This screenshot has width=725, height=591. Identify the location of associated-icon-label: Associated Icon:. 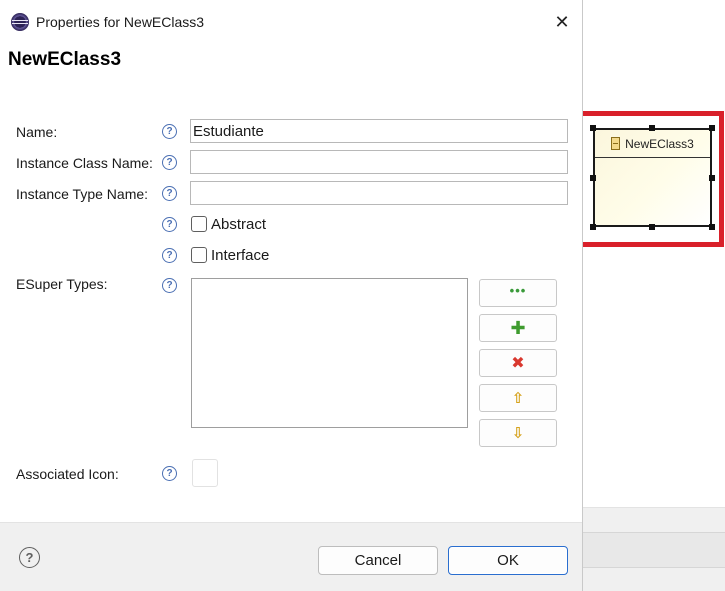
(67, 474).